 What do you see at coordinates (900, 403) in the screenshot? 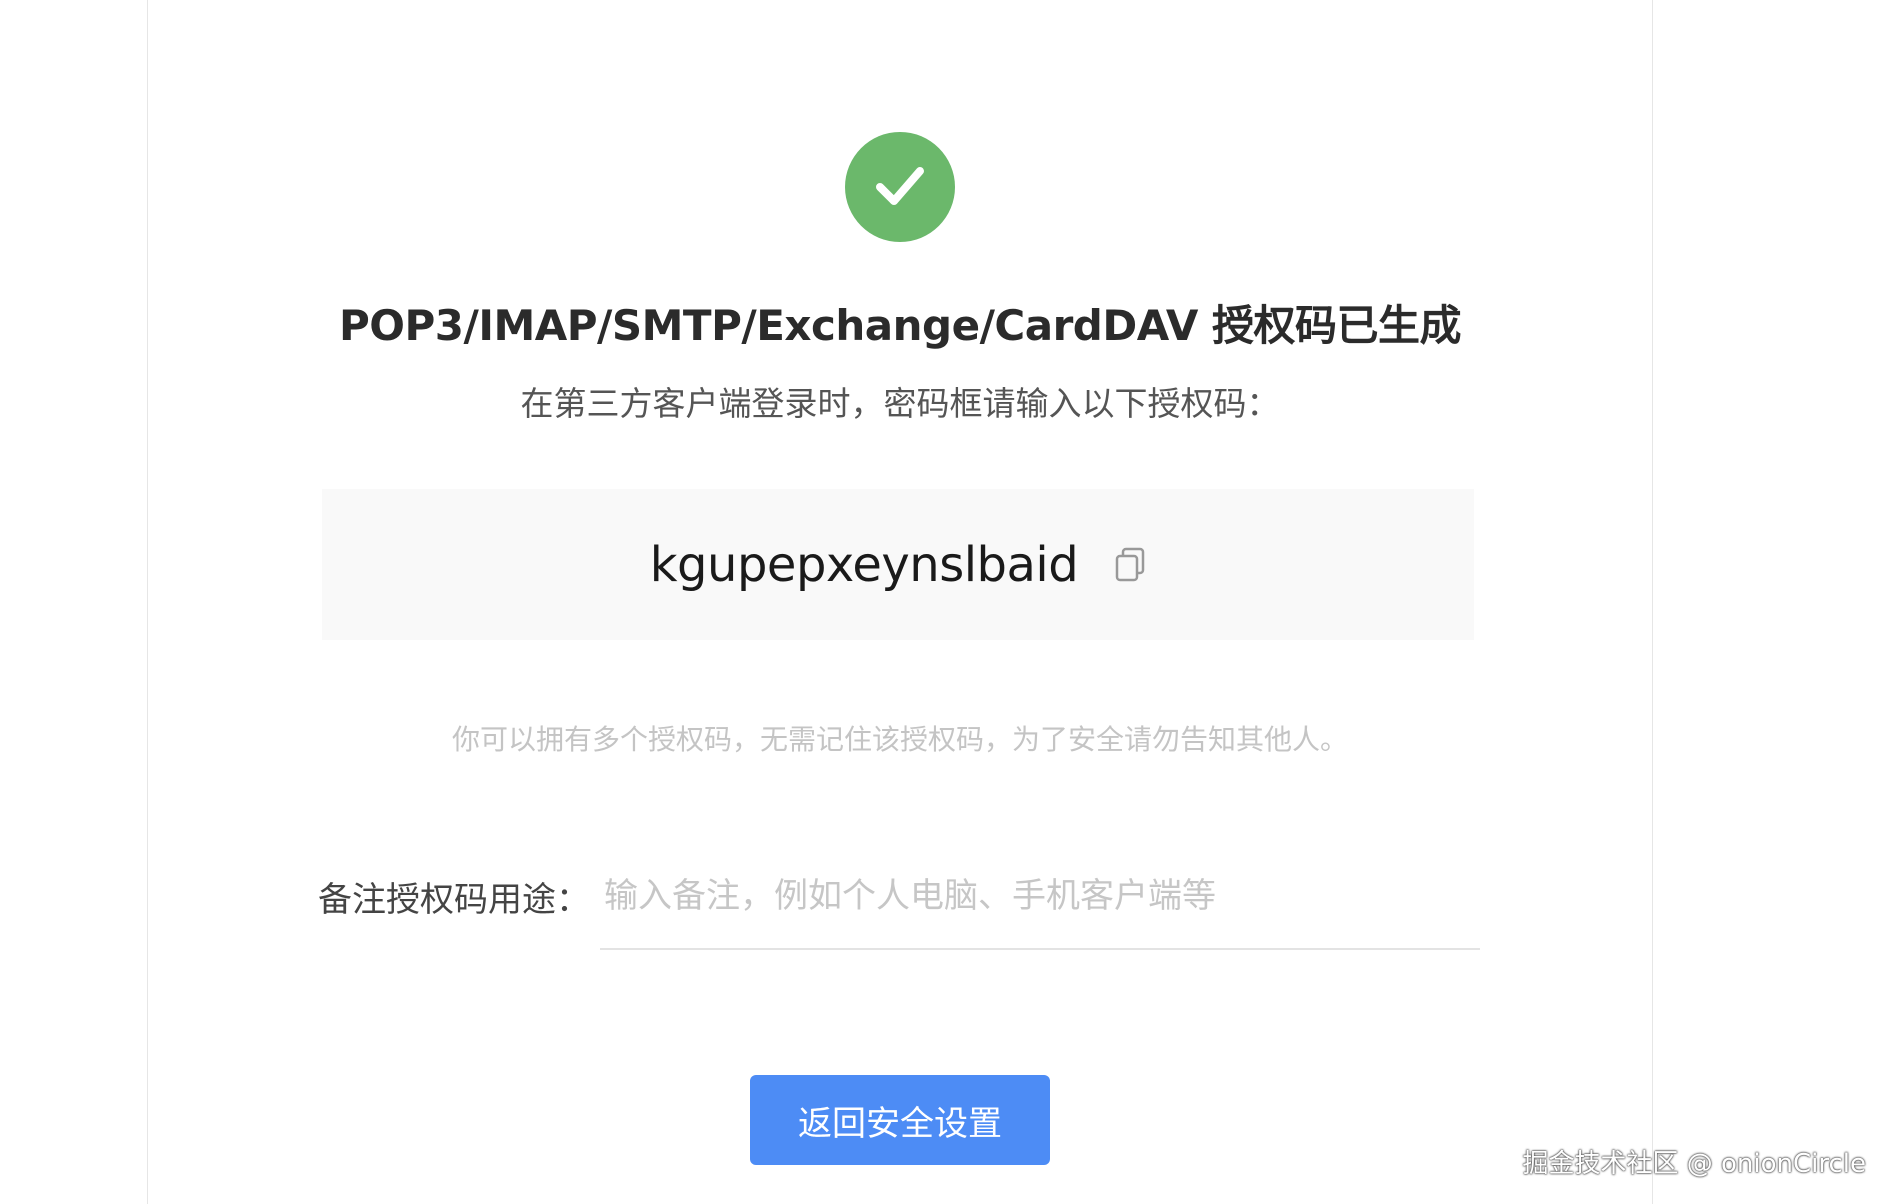
I see `page-subtitle: 在第三方客户端登录时，密码框请输入以下授权码：` at bounding box center [900, 403].